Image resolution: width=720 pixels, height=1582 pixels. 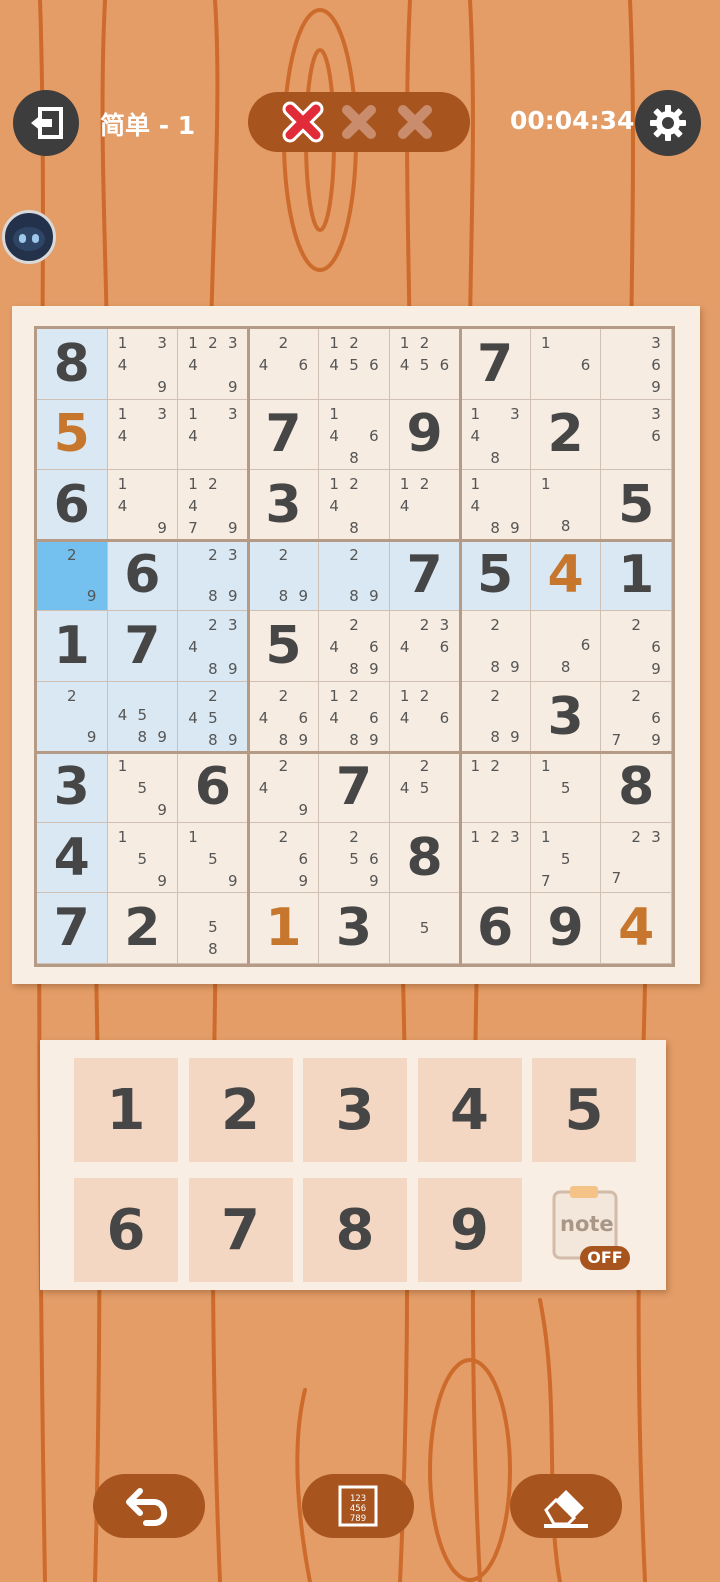 What do you see at coordinates (143, 717) in the screenshot?
I see `sudoku-cell: 45 89` at bounding box center [143, 717].